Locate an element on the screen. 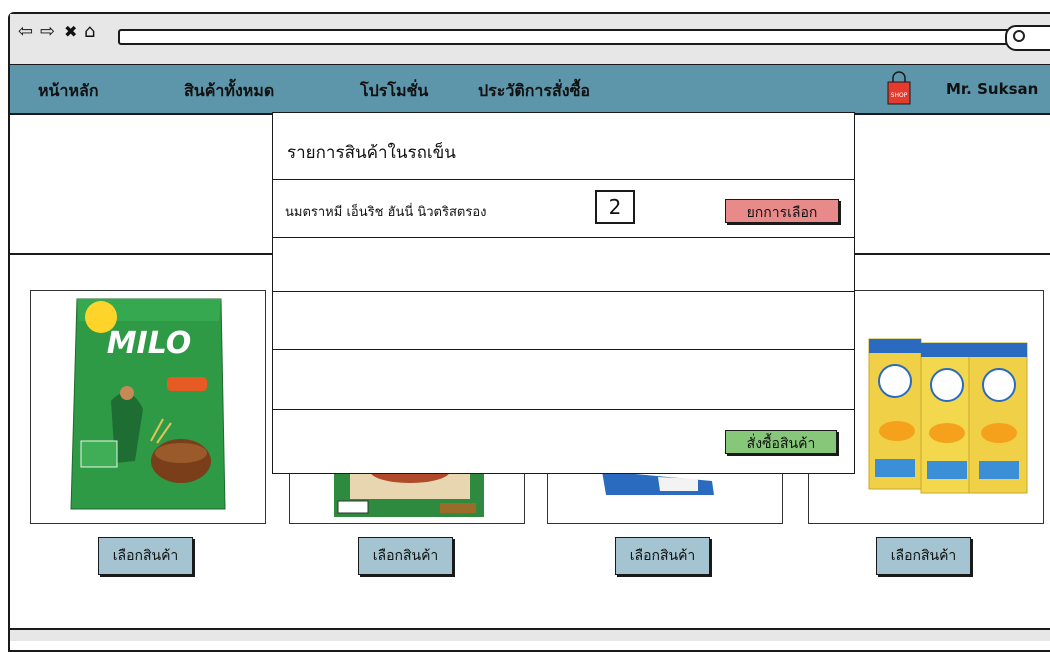  quantity-field: 2 is located at coordinates (615, 207).